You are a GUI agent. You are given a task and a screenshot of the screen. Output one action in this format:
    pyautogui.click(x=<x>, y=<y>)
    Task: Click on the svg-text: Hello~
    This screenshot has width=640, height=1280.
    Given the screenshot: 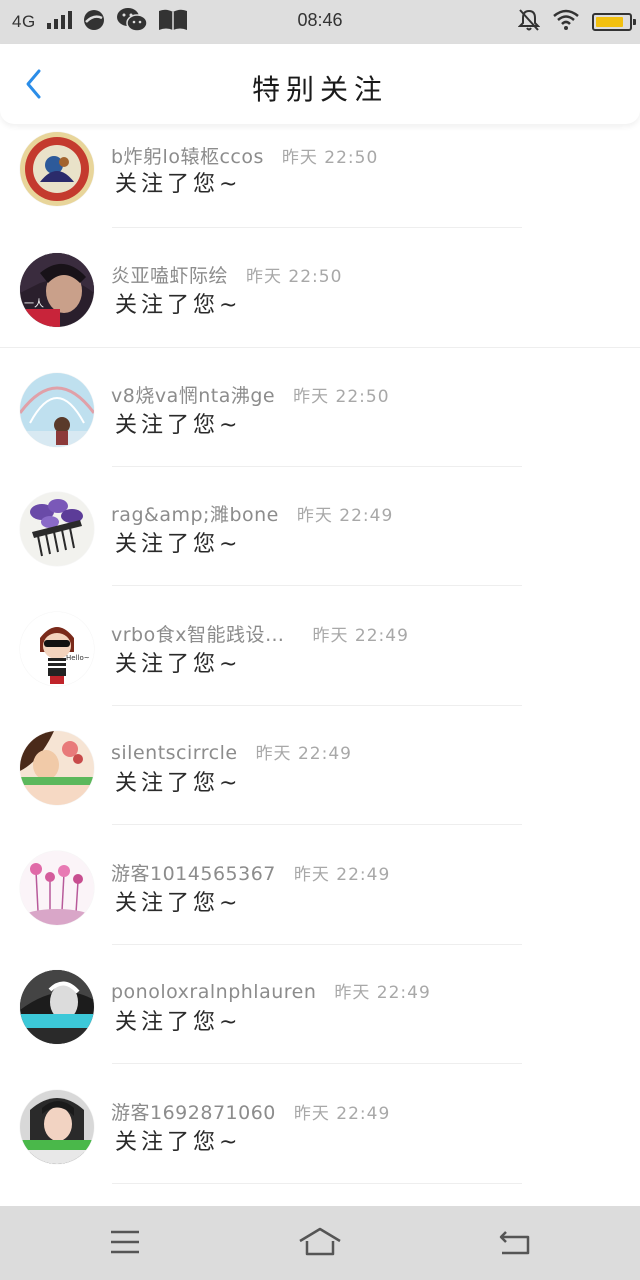 What is the action you would take?
    pyautogui.click(x=78, y=658)
    